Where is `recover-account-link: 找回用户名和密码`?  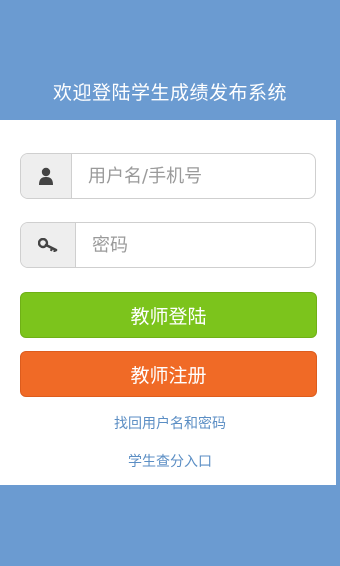
recover-account-link: 找回用户名和密码 is located at coordinates (170, 423).